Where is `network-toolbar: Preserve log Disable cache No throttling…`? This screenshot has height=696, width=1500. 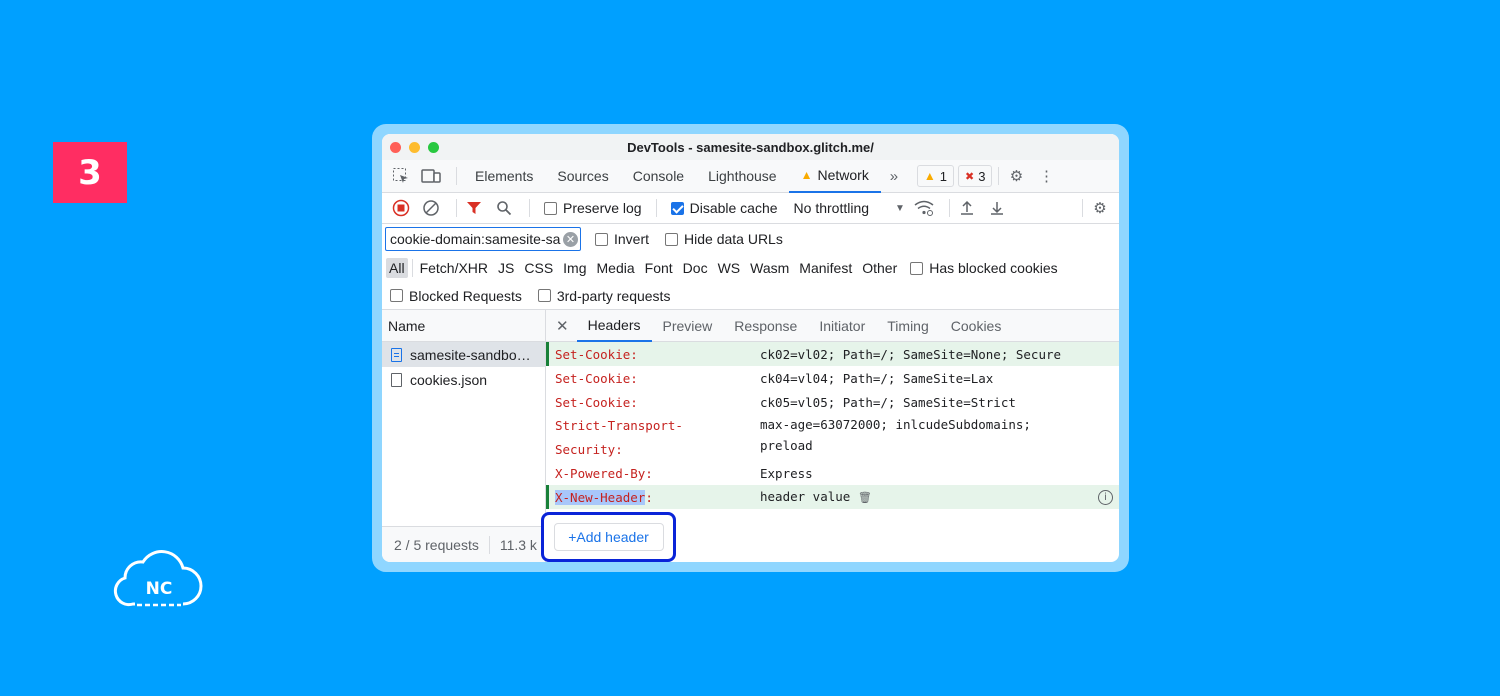 network-toolbar: Preserve log Disable cache No throttling… is located at coordinates (750, 208).